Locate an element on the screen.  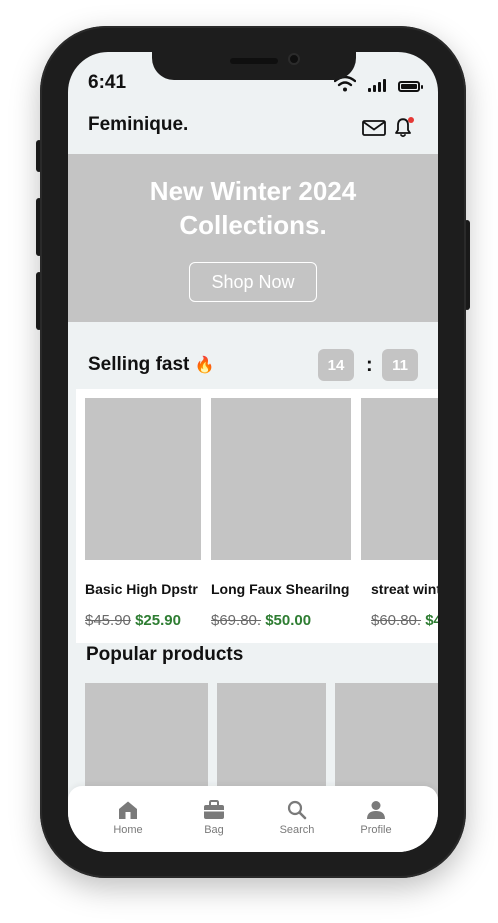
signal-icon is located at coordinates (377, 85).